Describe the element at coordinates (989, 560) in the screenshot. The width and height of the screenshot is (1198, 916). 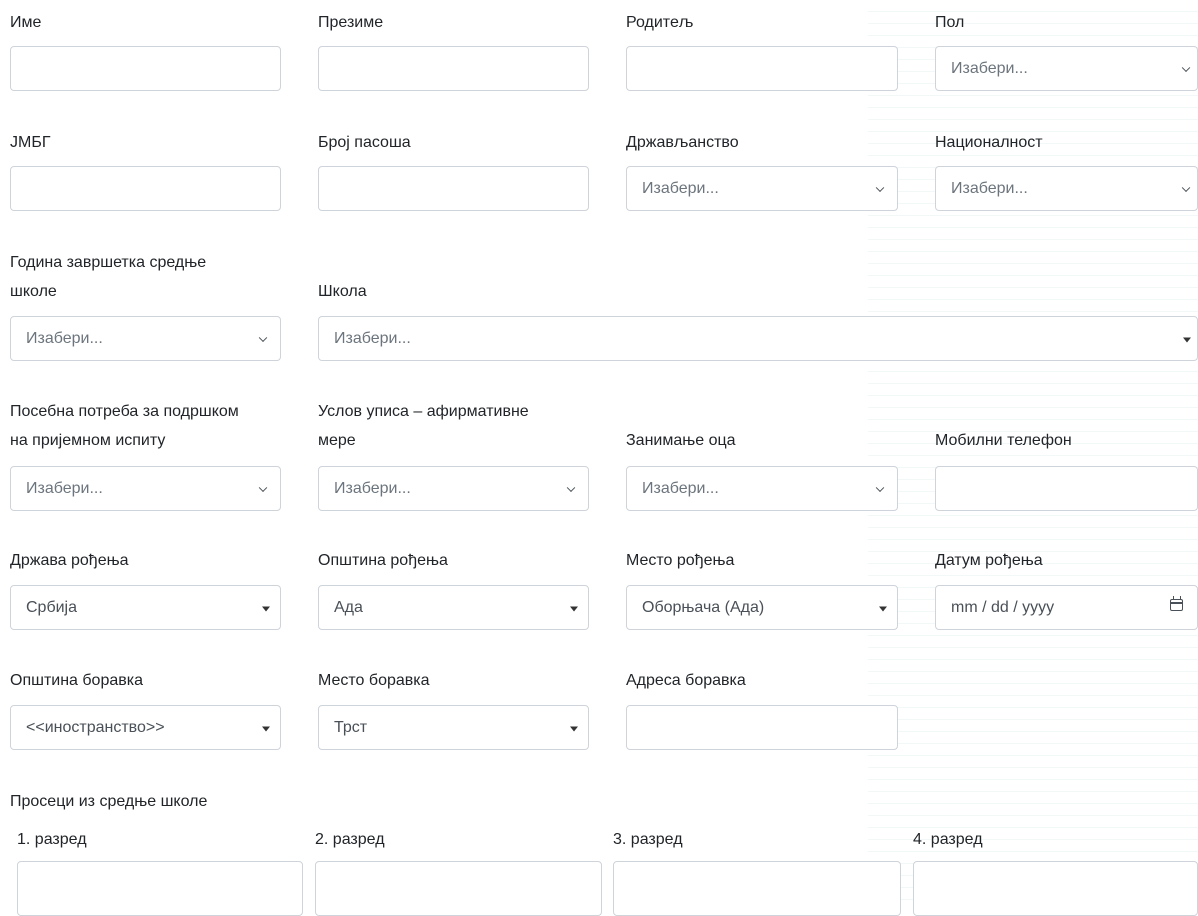
I see `datum-rodjenja-label: Датум рођења` at that location.